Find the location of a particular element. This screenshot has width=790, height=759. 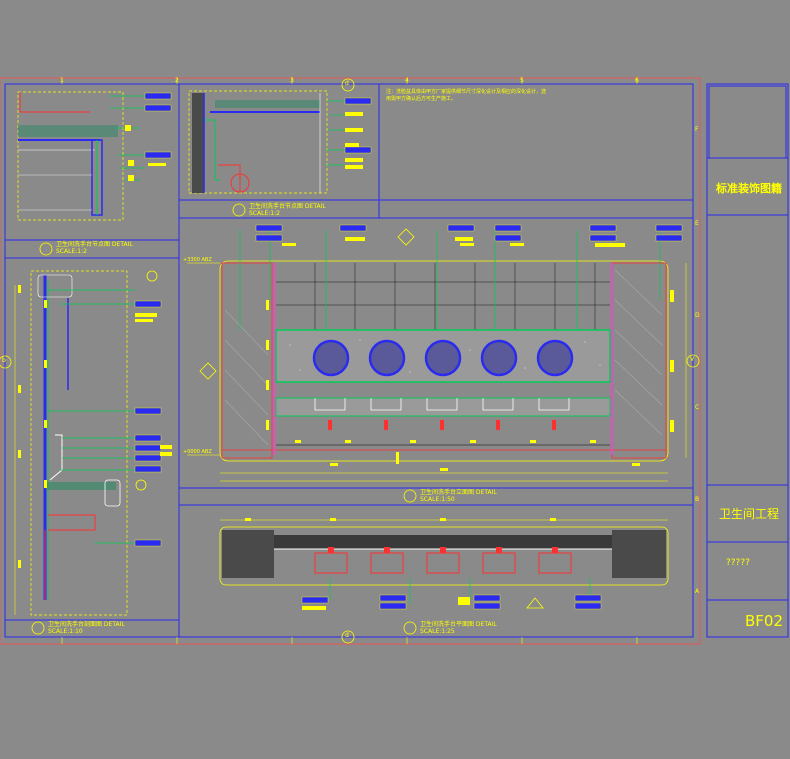

grid-letter-E: E is located at coordinates (697, 223).